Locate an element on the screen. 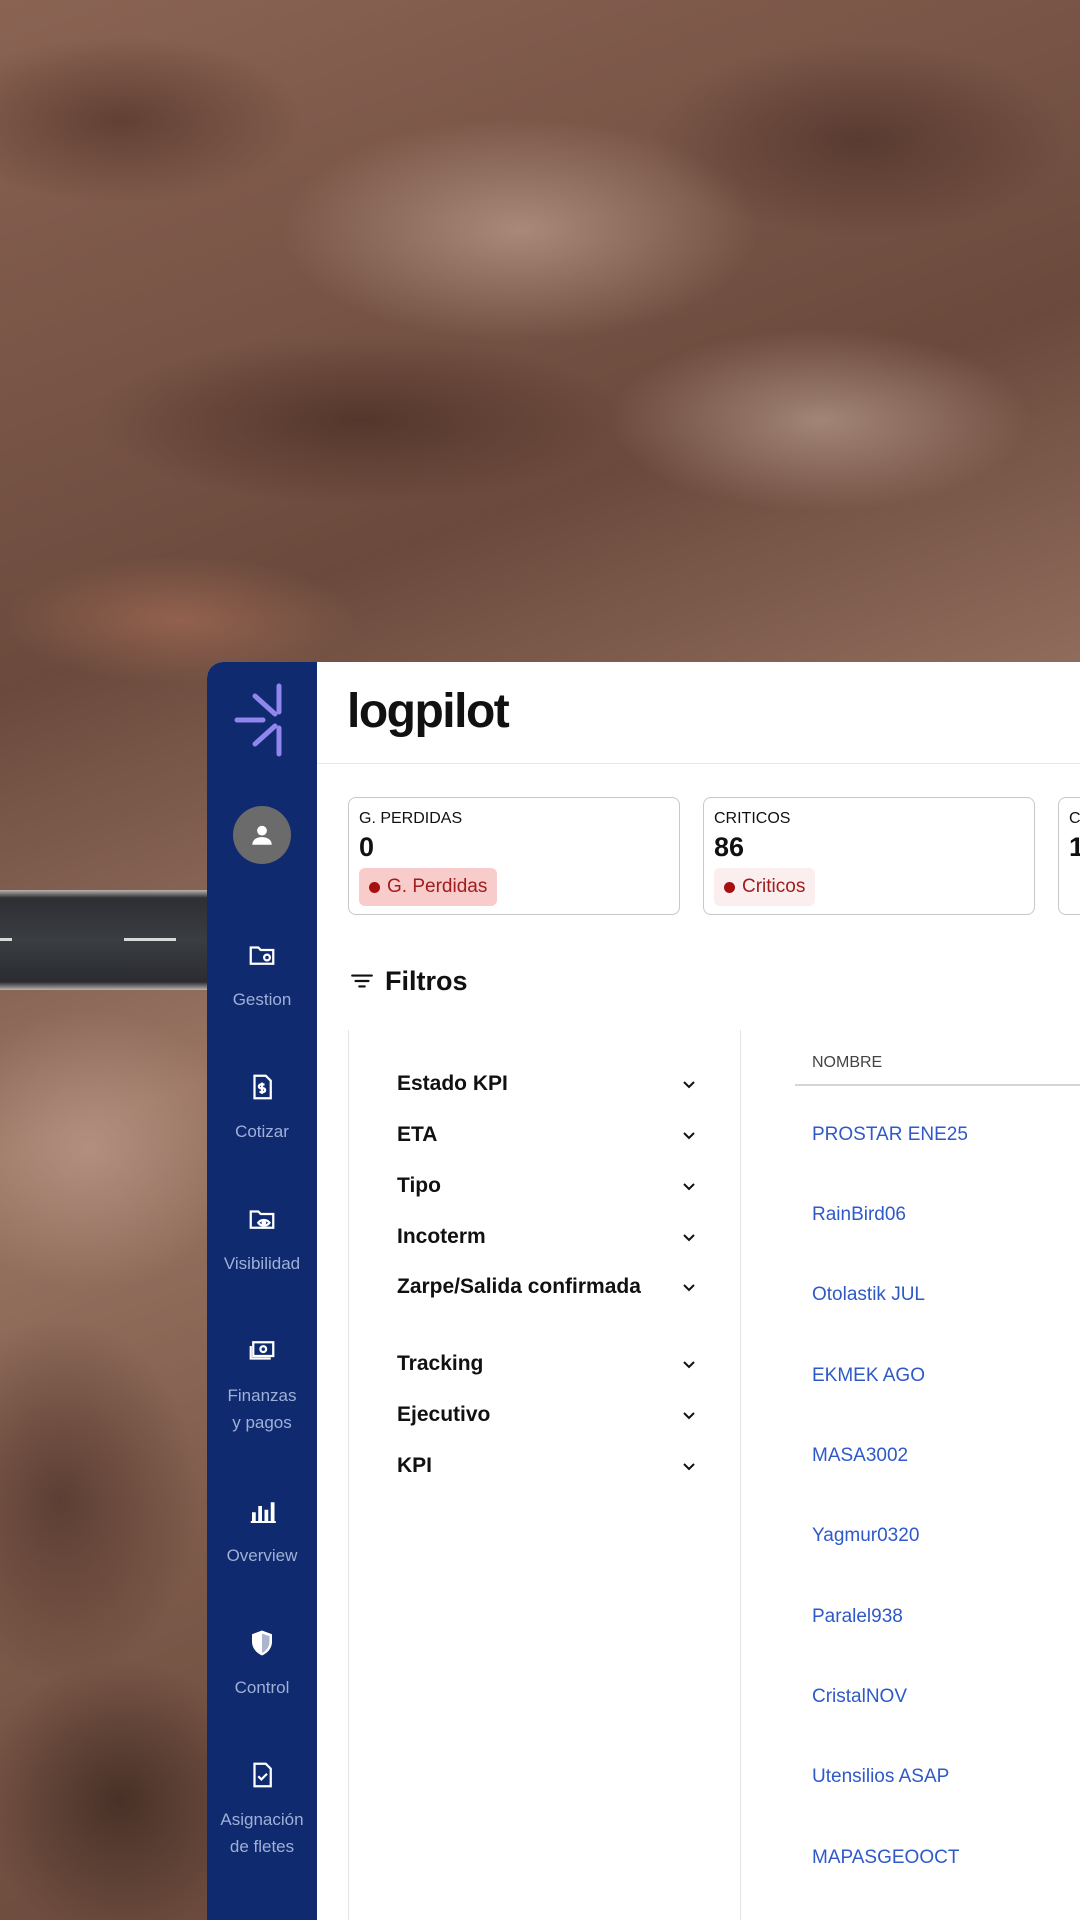 The height and width of the screenshot is (1920, 1080). filter-label: Incoterm is located at coordinates (441, 1236).